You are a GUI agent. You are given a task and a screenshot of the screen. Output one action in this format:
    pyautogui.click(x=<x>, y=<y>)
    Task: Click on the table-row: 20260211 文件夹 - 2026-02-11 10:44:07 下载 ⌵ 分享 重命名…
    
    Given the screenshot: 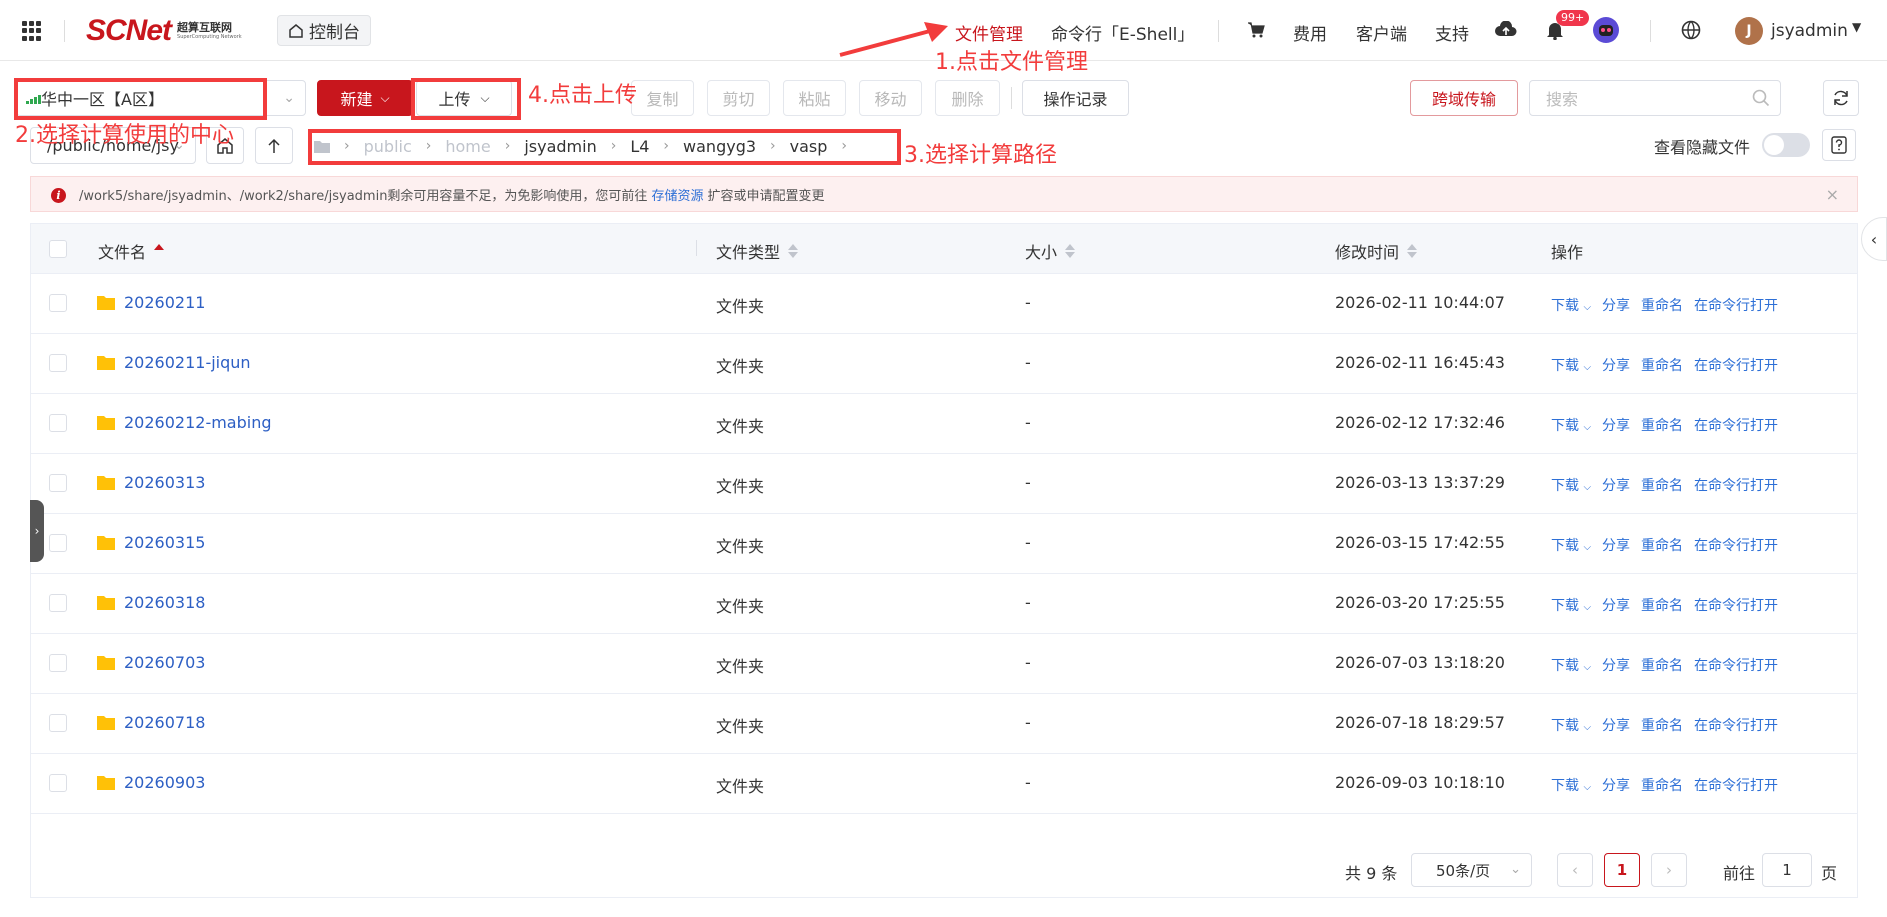 What is the action you would take?
    pyautogui.click(x=944, y=304)
    